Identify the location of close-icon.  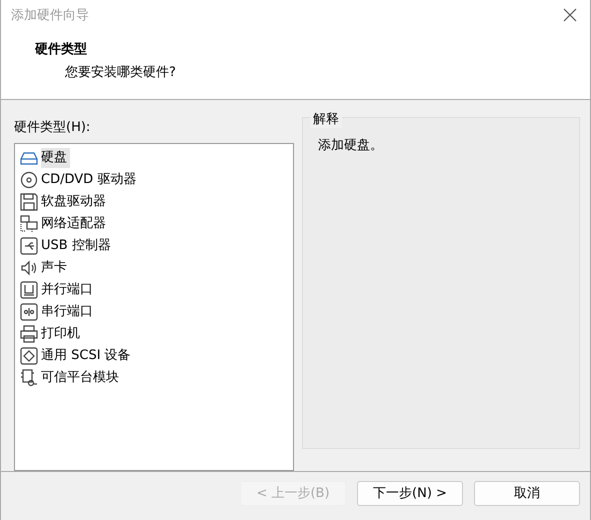
(570, 15).